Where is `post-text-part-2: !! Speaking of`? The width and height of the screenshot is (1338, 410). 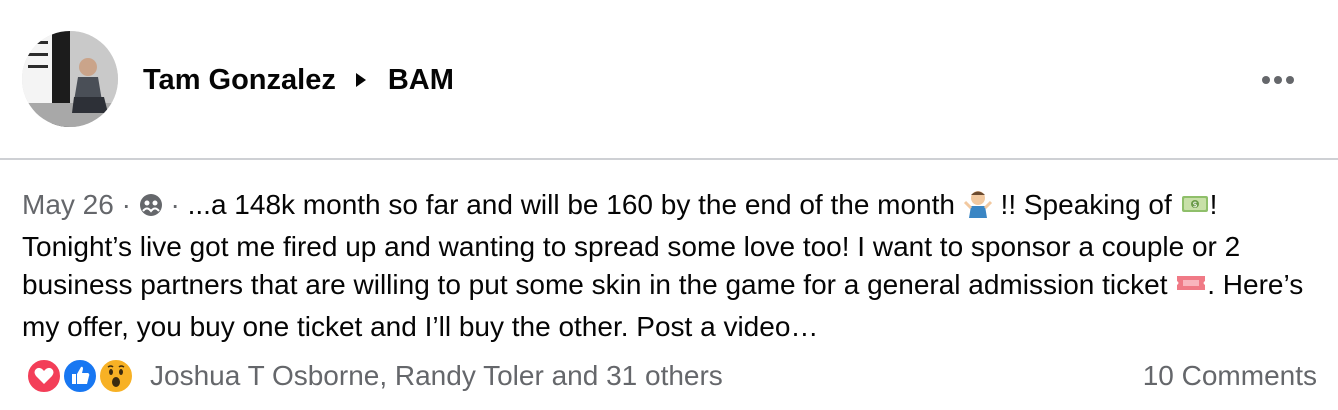 post-text-part-2: !! Speaking of is located at coordinates (1086, 204).